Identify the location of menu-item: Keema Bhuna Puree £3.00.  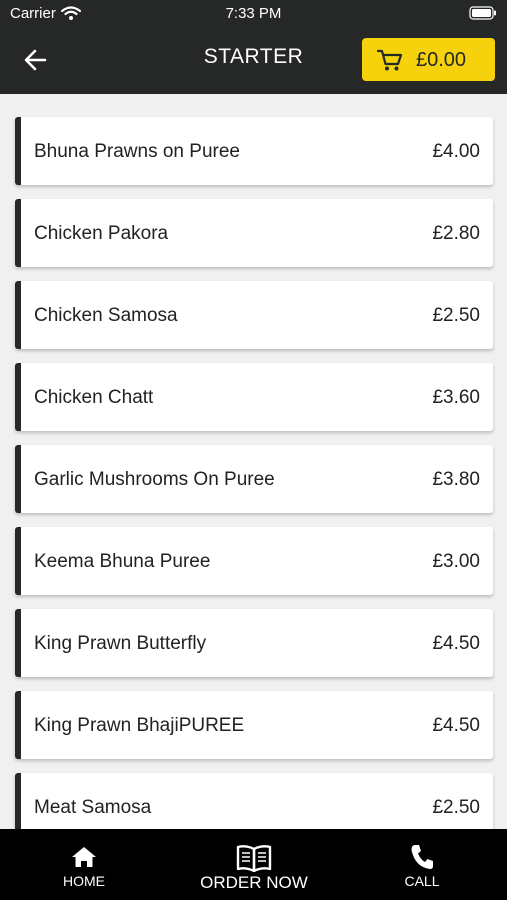
(254, 561).